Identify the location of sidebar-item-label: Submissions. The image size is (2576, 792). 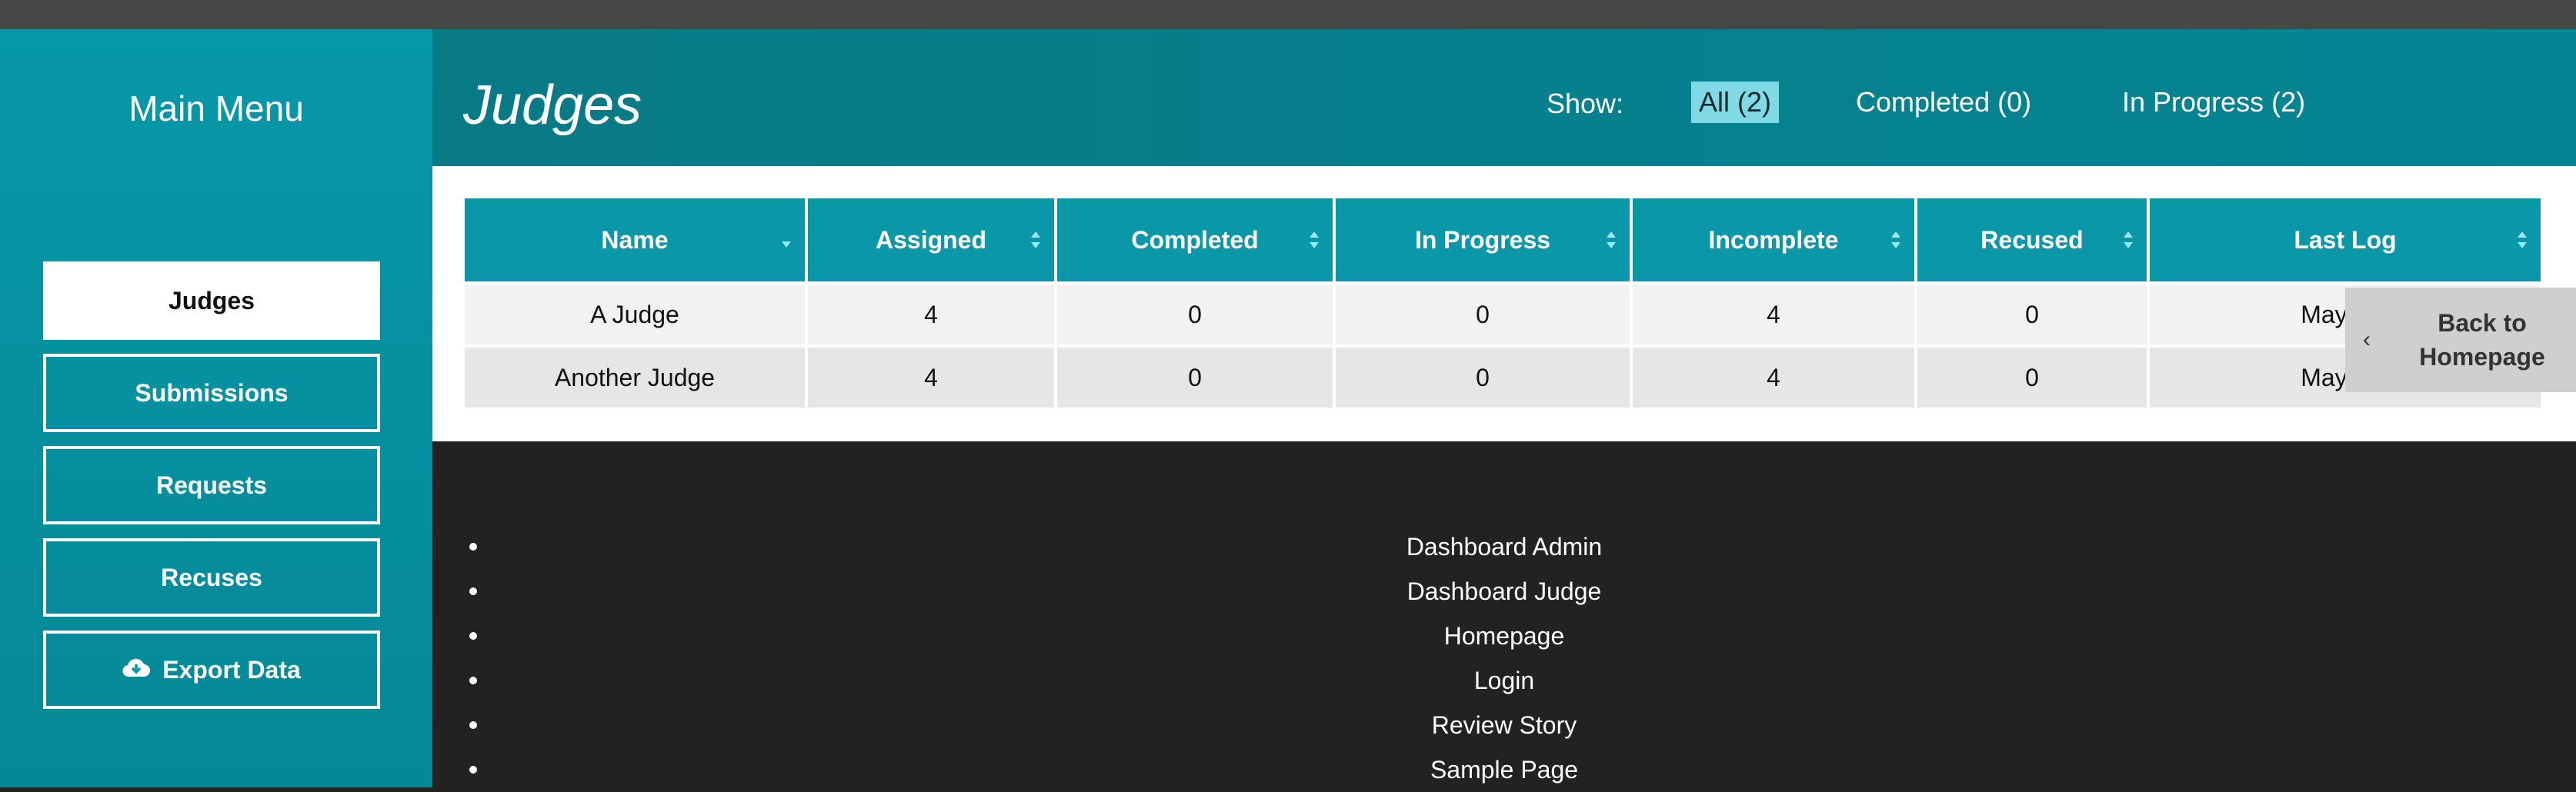
(212, 393).